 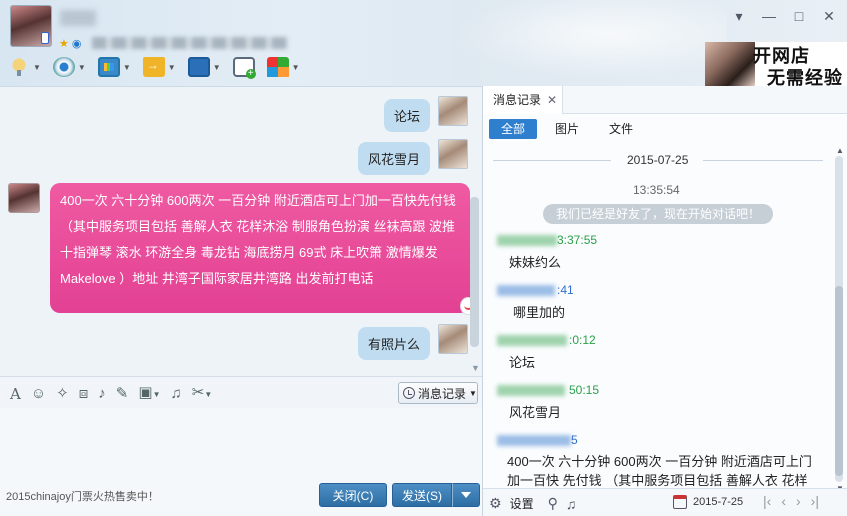 I want to click on scrollbar-thumb, so click(x=839, y=381).